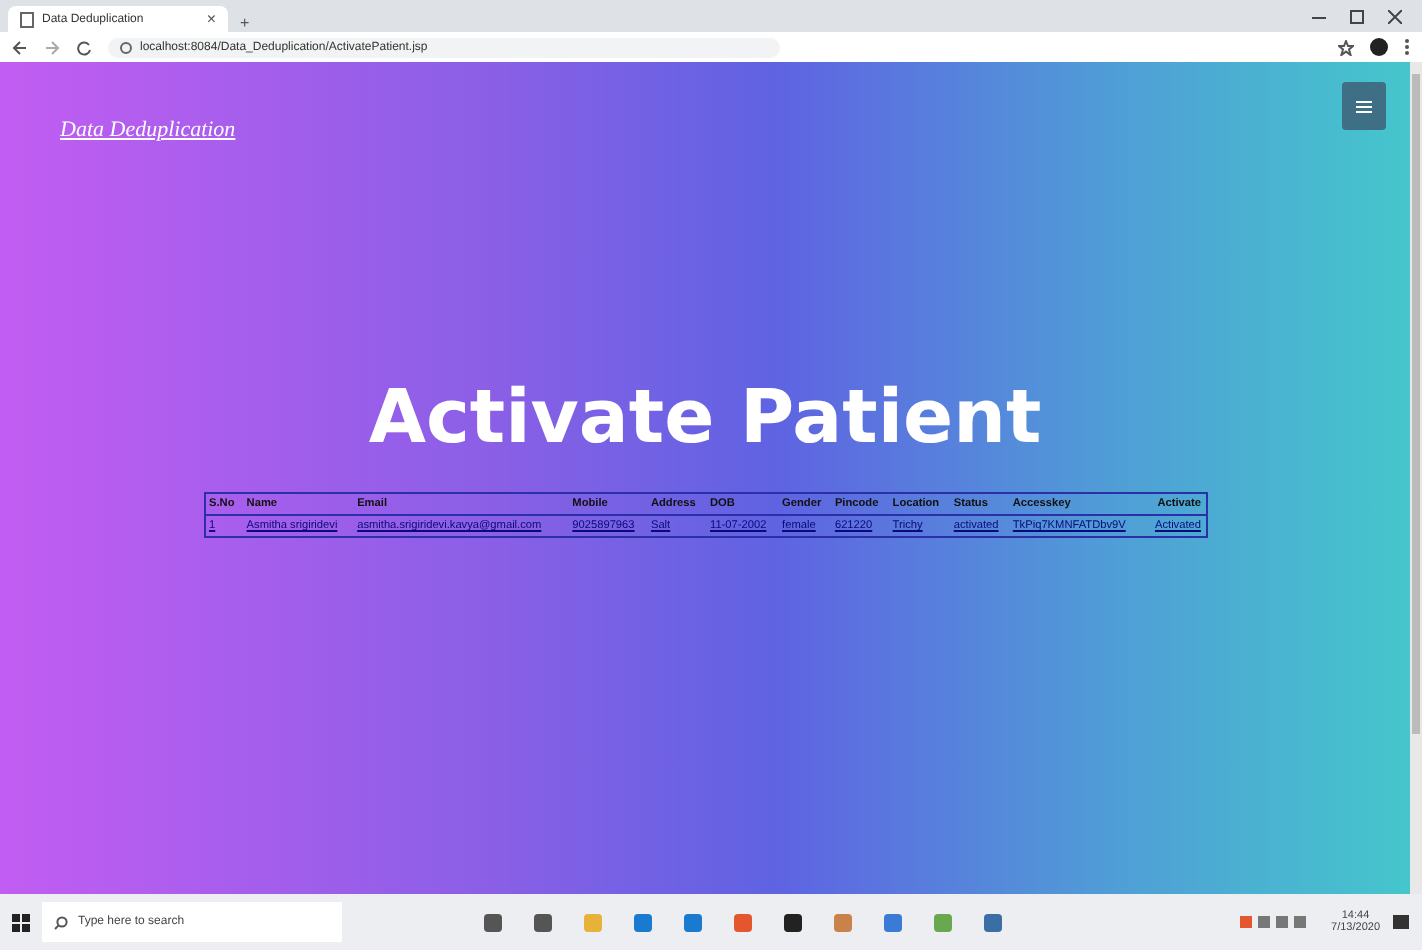  Describe the element at coordinates (1357, 16) in the screenshot. I see `maximize-icon` at that location.